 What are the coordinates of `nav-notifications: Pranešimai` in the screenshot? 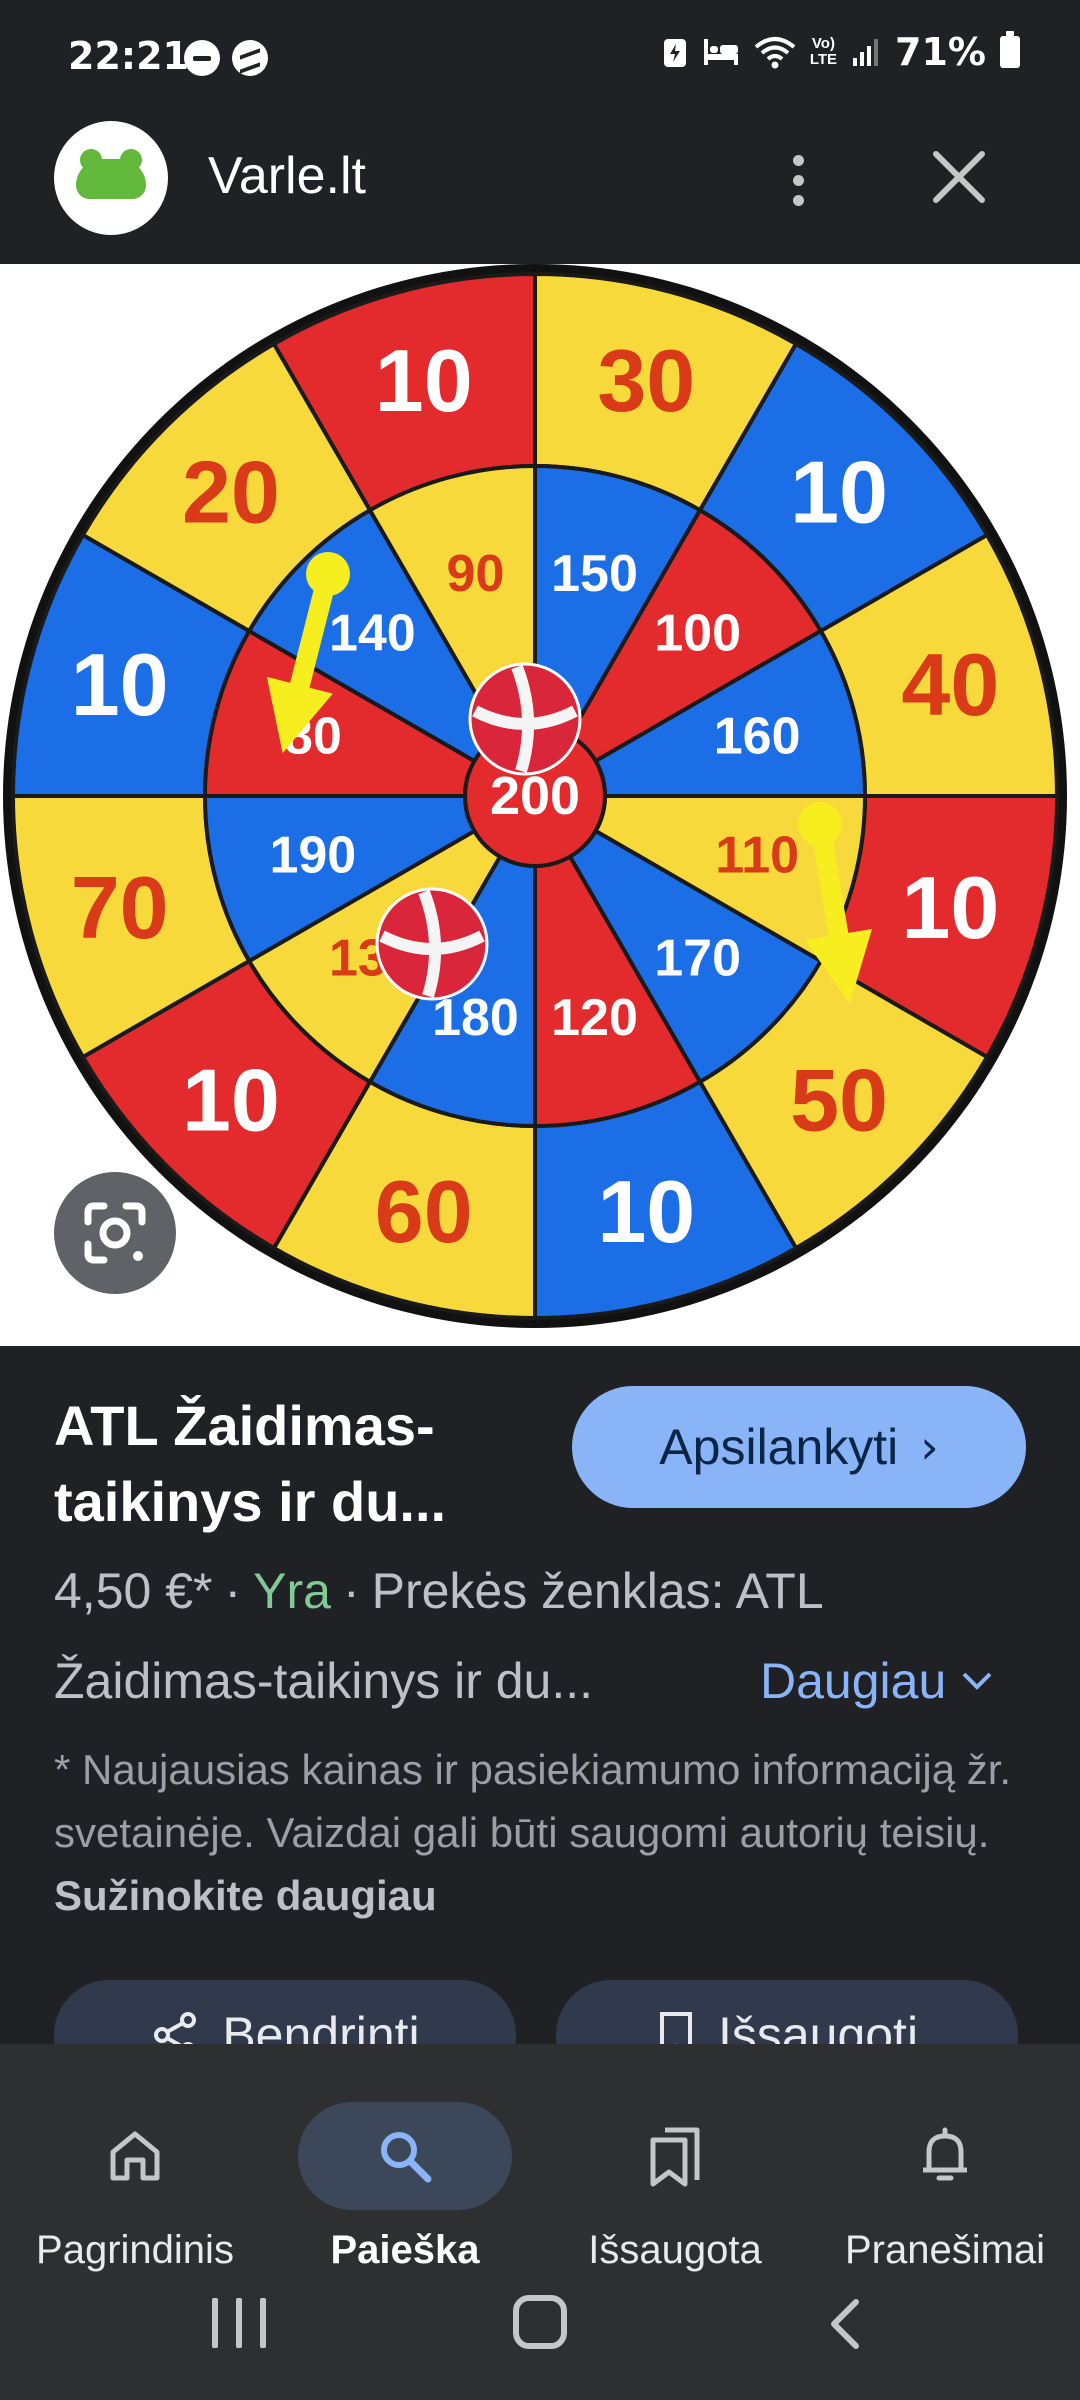 It's located at (945, 2175).